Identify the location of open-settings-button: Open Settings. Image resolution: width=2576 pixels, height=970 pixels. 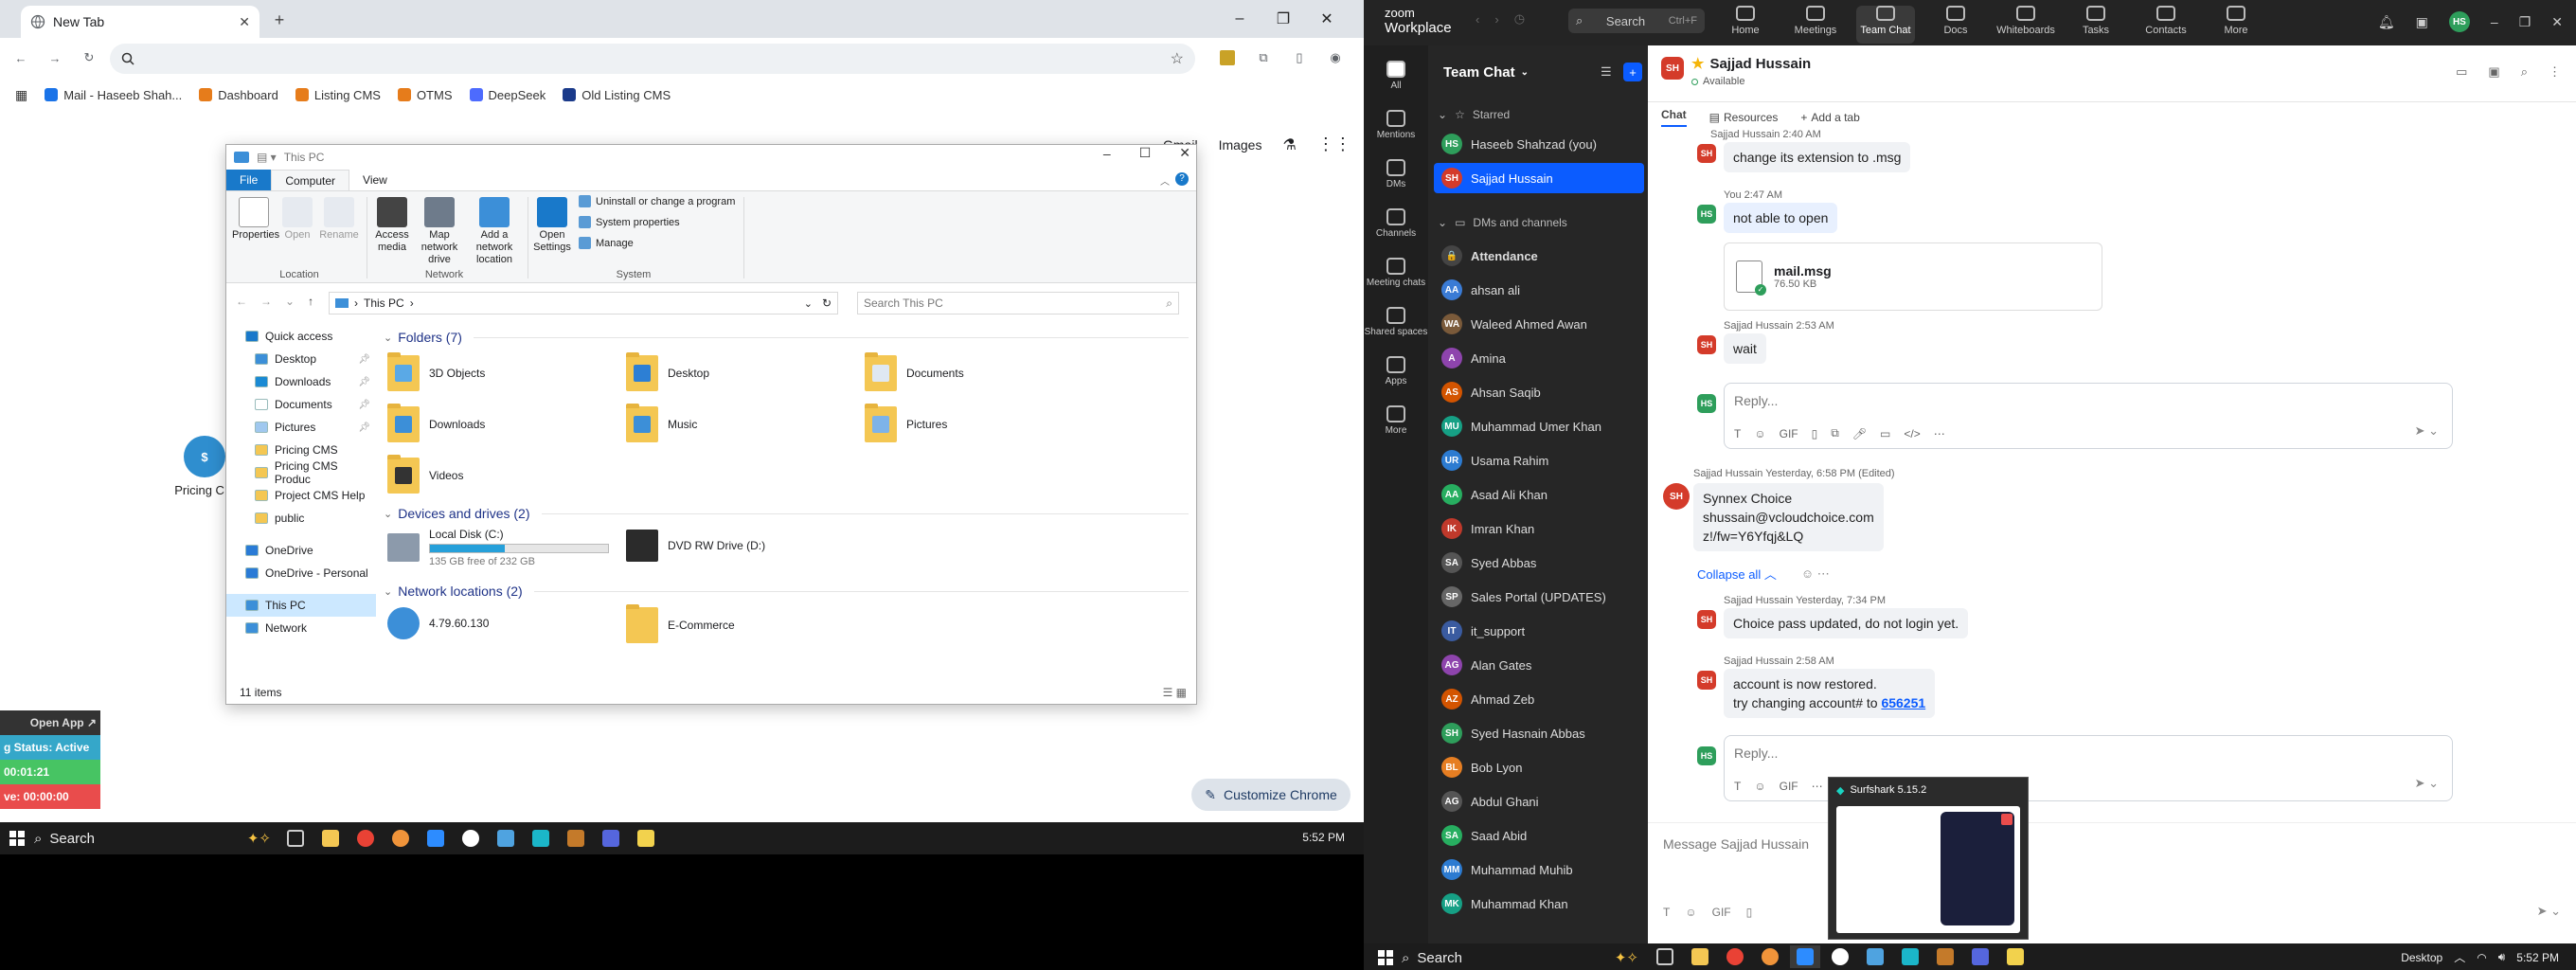
(552, 225).